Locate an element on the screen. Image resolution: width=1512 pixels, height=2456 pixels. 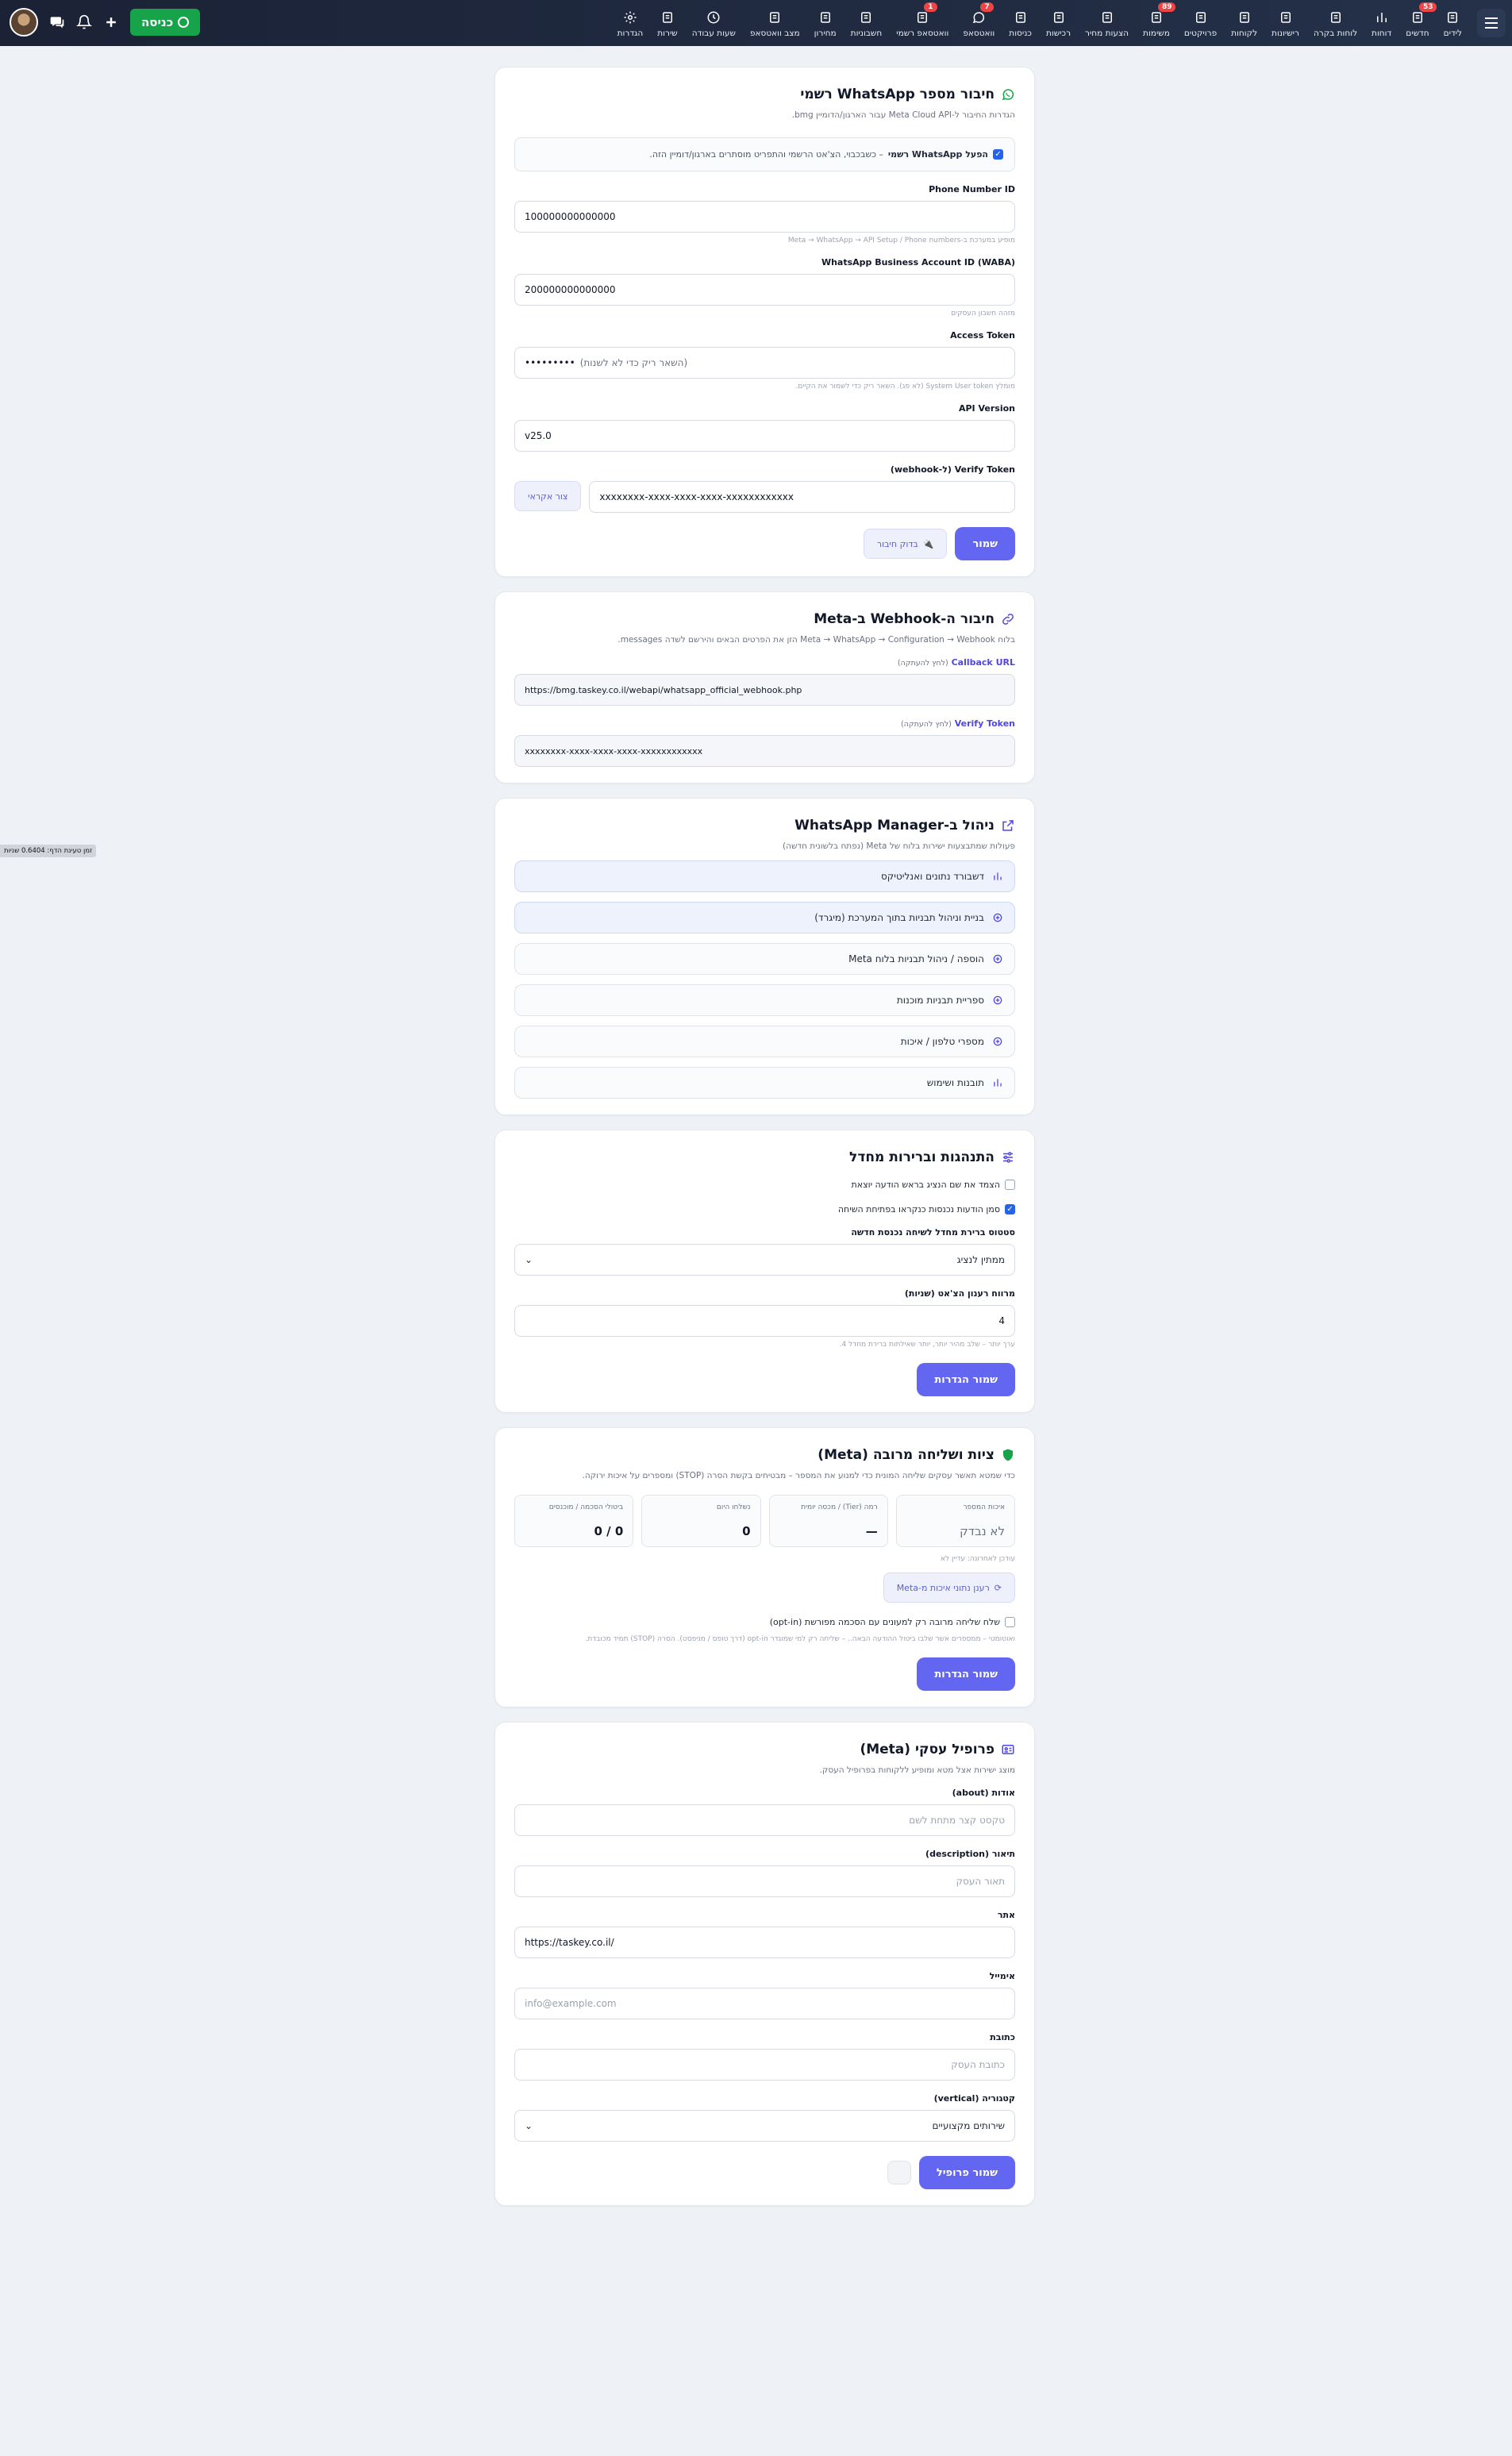
projects-icon is located at coordinates (1201, 17).